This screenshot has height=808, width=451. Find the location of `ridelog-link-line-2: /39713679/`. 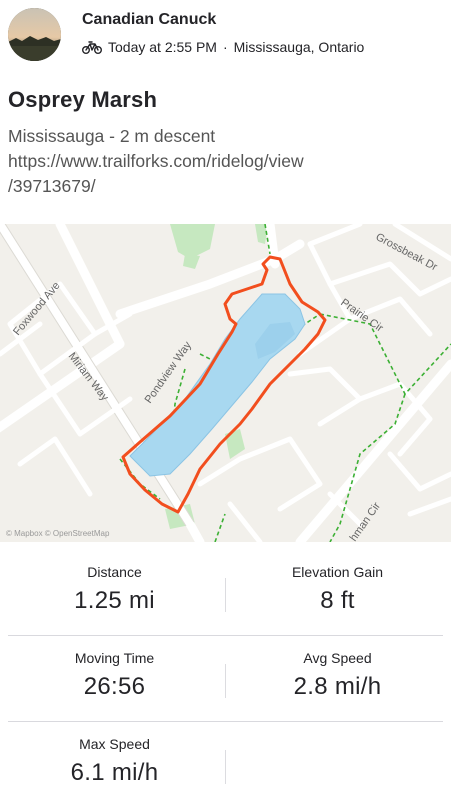

ridelog-link-line-2: /39713679/ is located at coordinates (223, 186).